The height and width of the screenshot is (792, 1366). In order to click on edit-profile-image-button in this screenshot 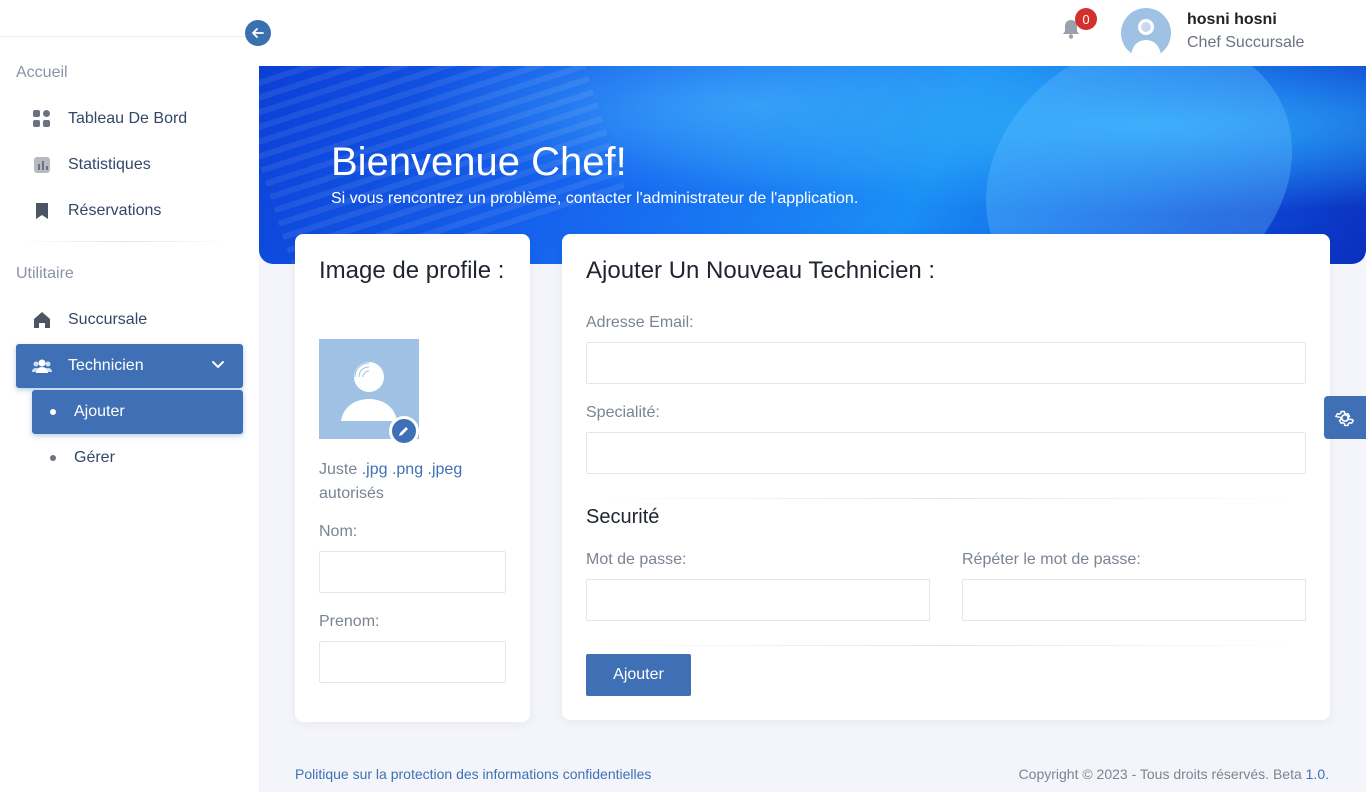, I will do `click(404, 431)`.